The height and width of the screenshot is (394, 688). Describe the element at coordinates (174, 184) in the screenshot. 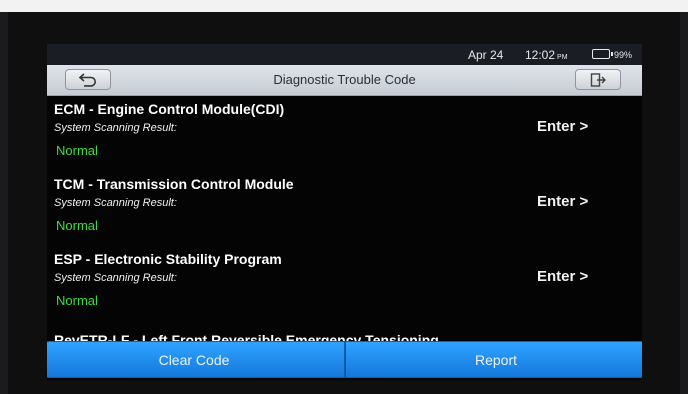

I see `system-title: TCM - Transmission Control Module` at that location.